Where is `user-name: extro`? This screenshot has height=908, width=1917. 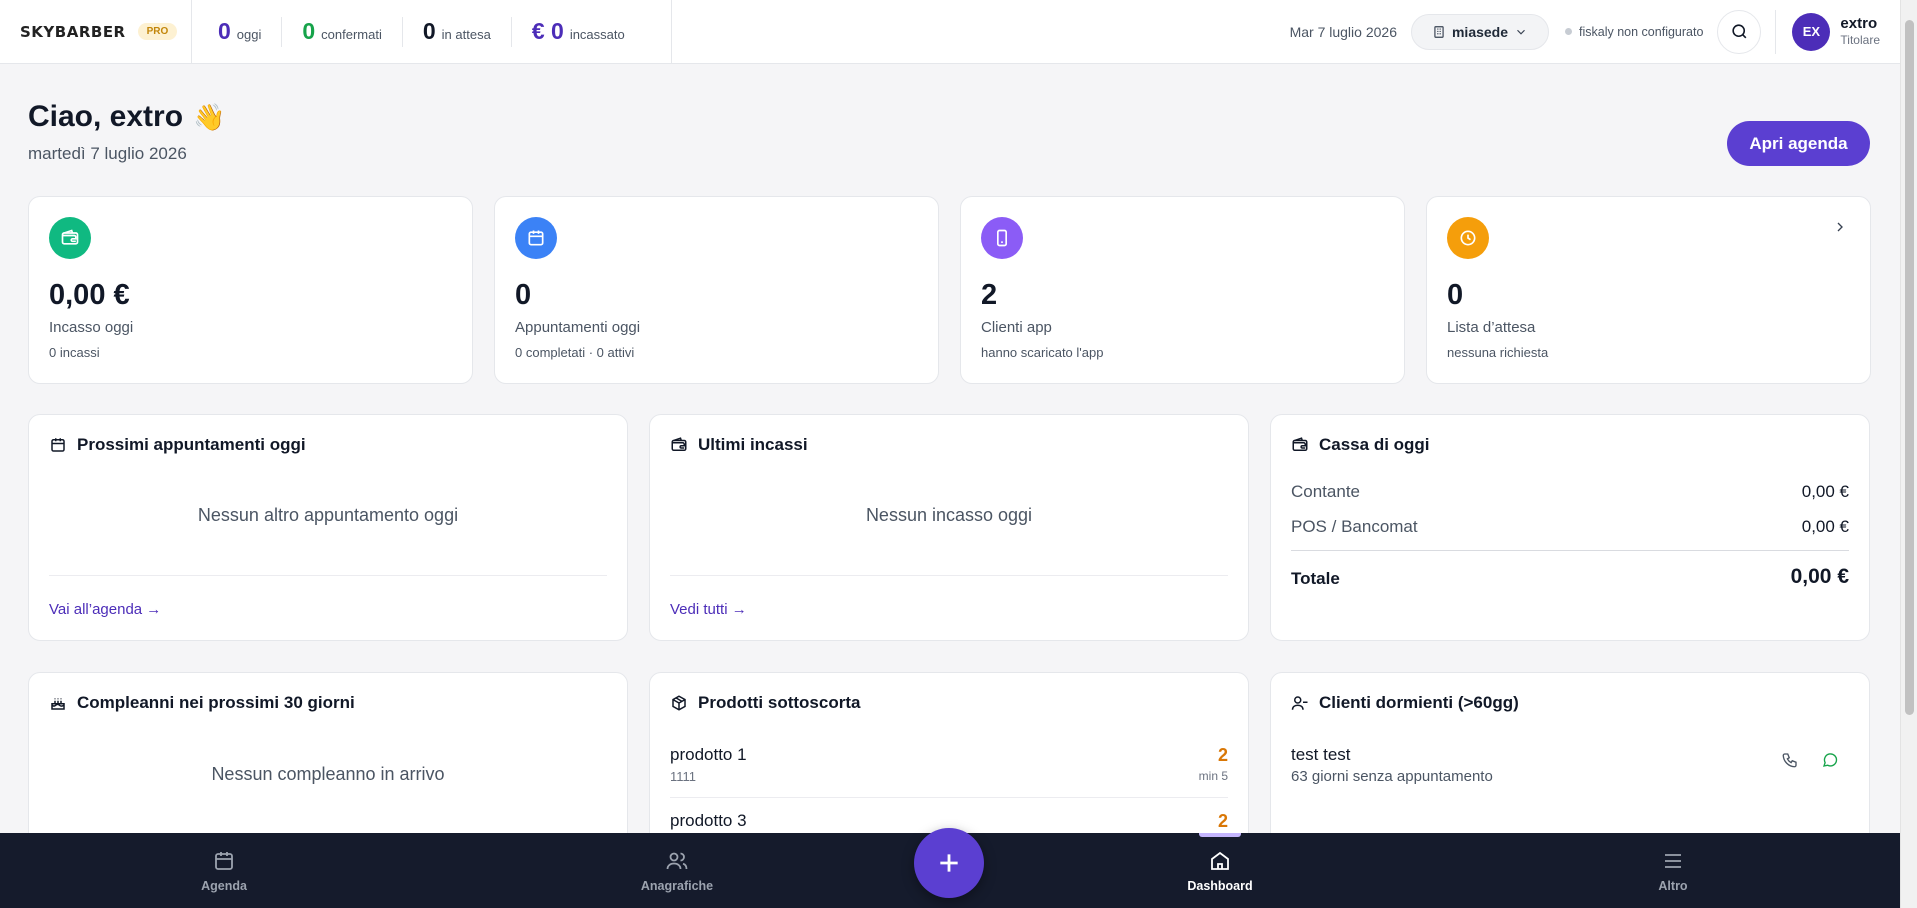 user-name: extro is located at coordinates (1859, 24).